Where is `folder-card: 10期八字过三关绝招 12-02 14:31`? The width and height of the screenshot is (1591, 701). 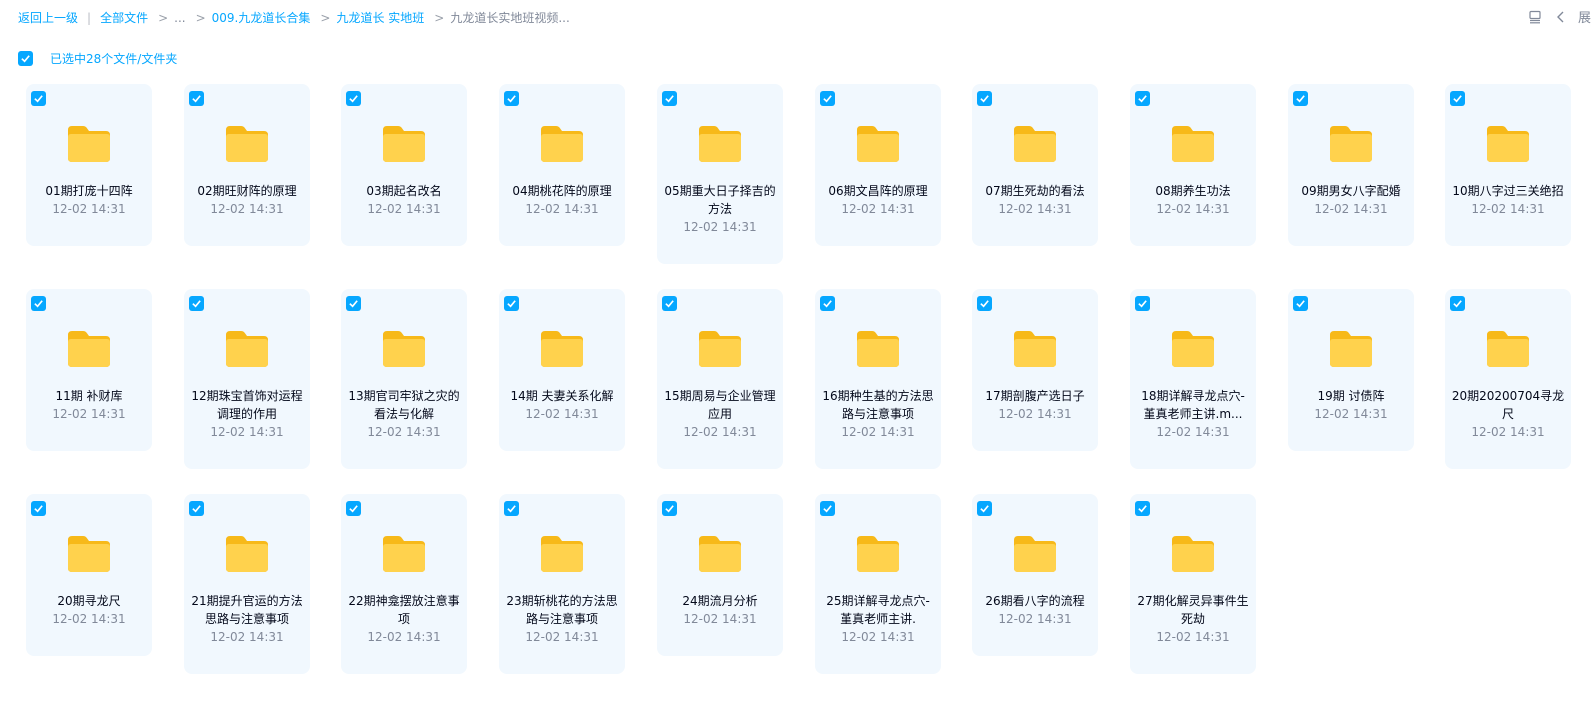 folder-card: 10期八字过三关绝招 12-02 14:31 is located at coordinates (1508, 165).